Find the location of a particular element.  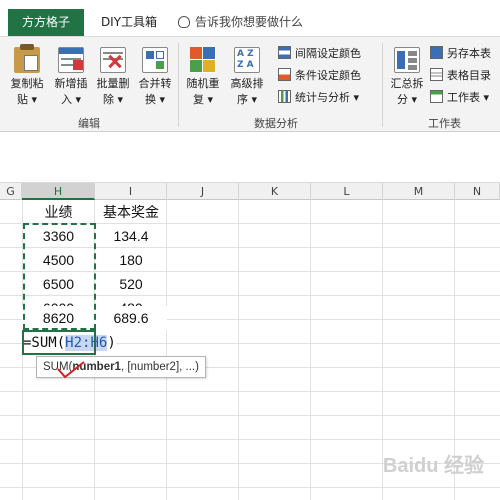

copy-paste-button: 复制粘 贴 ▾ is located at coordinates (27, 77).